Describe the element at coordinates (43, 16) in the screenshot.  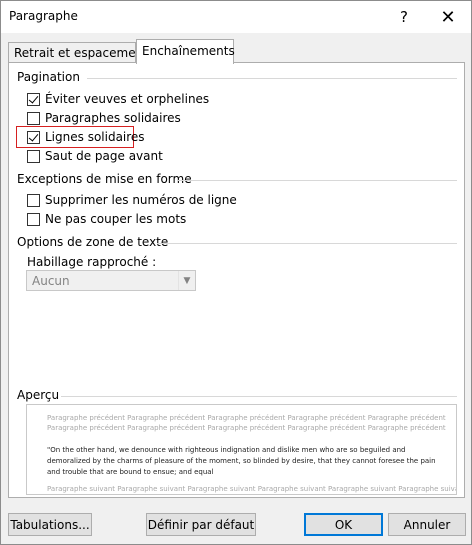
I see `dialog-title: Paragraphe` at that location.